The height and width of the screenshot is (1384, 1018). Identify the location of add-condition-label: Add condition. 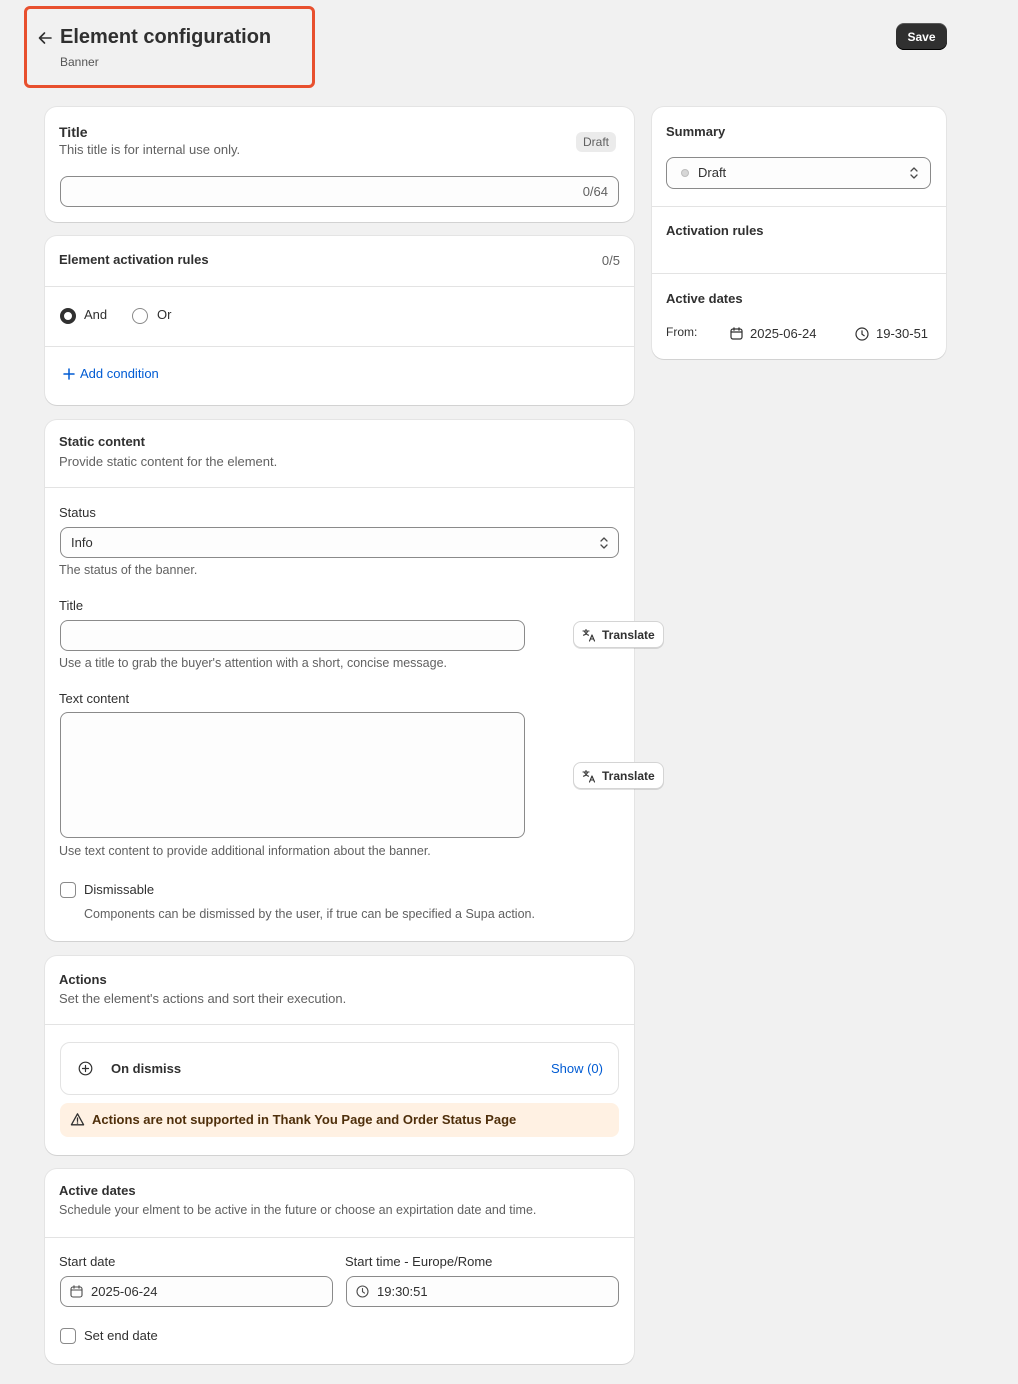
(119, 373).